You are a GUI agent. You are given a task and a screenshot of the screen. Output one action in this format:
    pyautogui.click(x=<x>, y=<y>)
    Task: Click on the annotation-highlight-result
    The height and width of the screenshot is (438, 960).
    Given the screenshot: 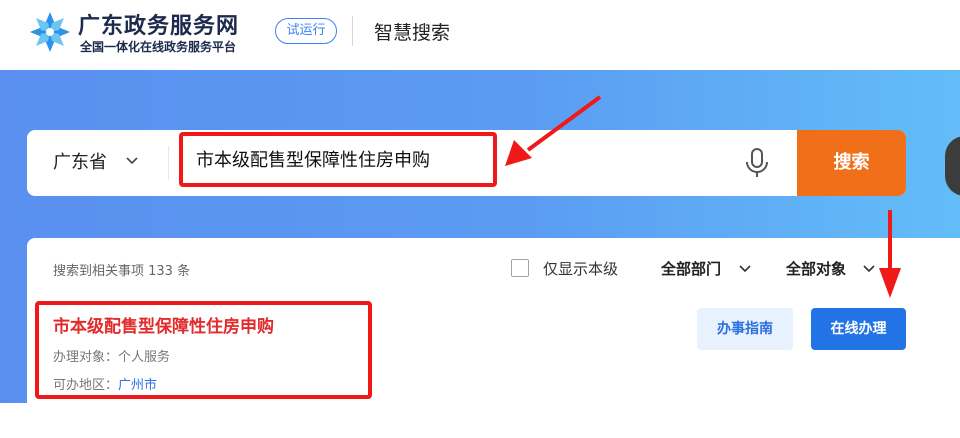 What is the action you would take?
    pyautogui.click(x=203, y=350)
    